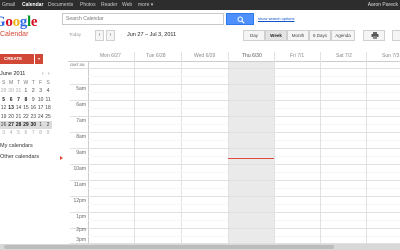  I want to click on timezone-label: GMT-08, so click(77, 64).